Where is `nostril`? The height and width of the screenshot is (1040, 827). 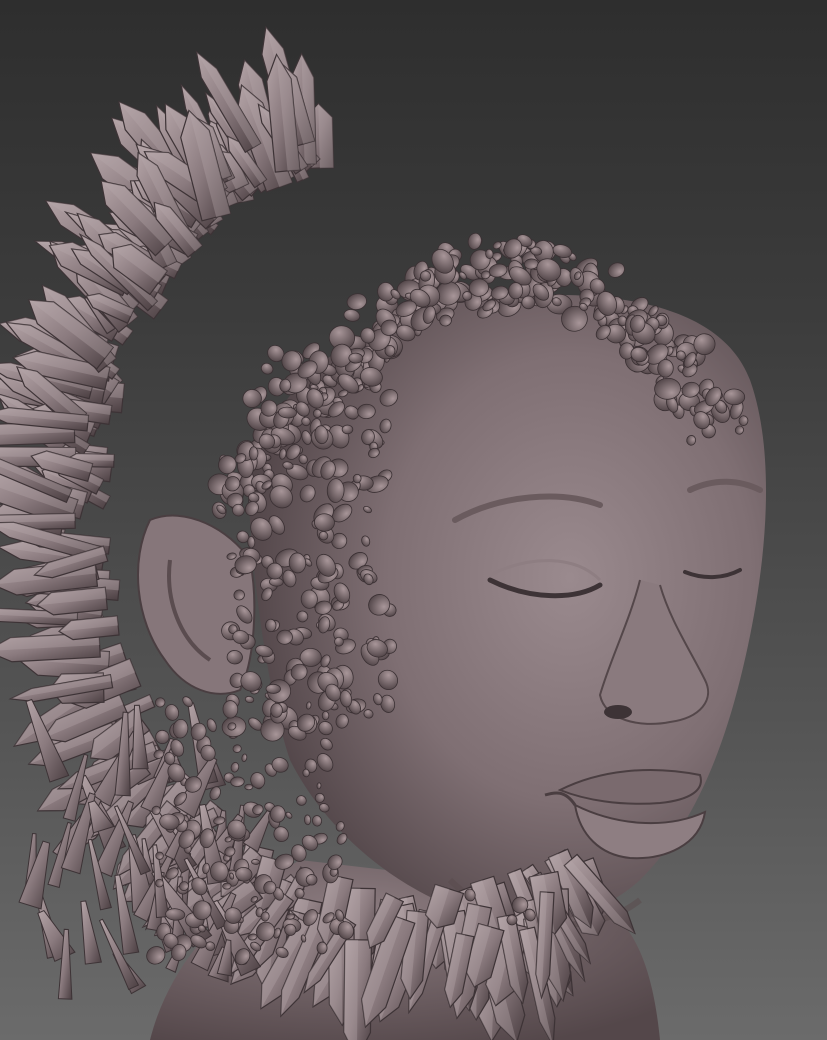
nostril is located at coordinates (618, 712).